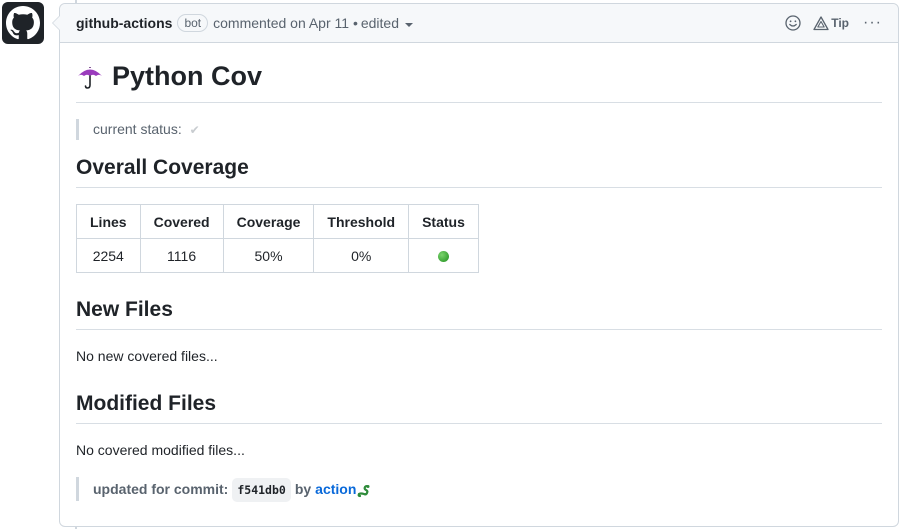 The height and width of the screenshot is (529, 901). Describe the element at coordinates (181, 255) in the screenshot. I see `cell-covered: 1116` at that location.